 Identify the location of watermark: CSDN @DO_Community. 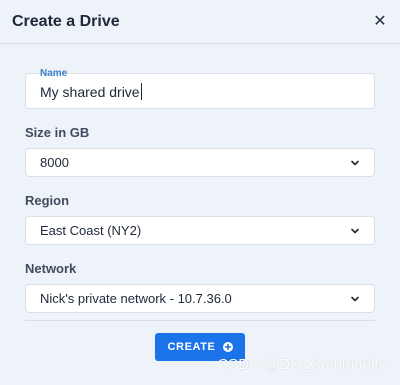
(301, 364).